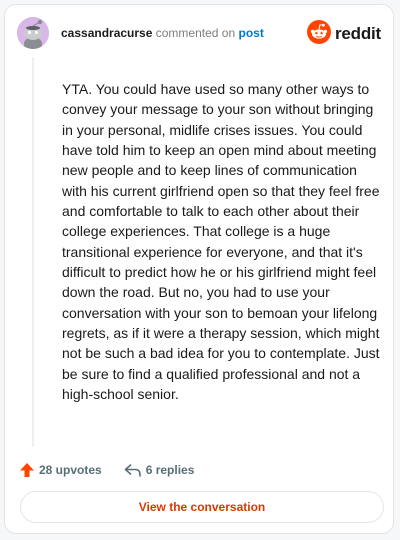 This screenshot has width=400, height=540. Describe the element at coordinates (202, 507) in the screenshot. I see `view-conversation-button: View the conversation` at that location.